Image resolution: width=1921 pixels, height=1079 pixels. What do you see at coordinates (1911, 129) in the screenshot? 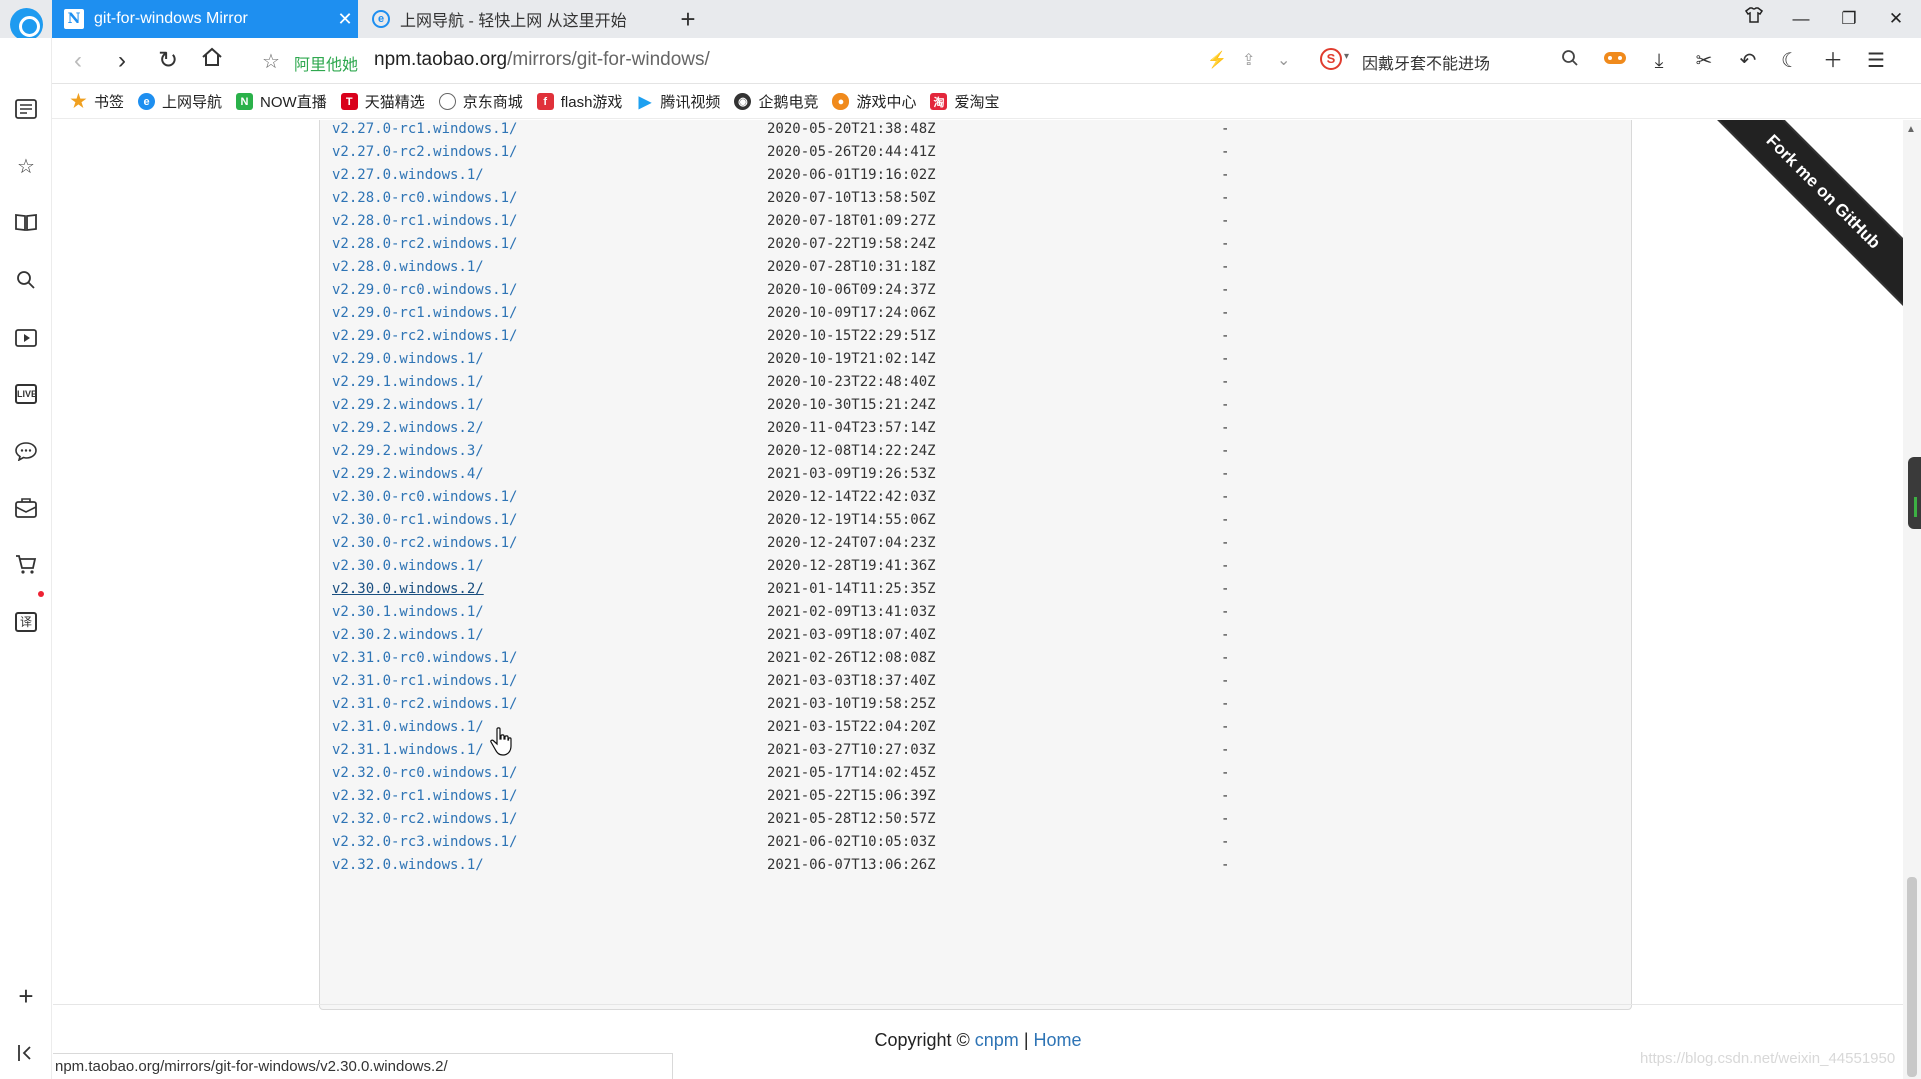
I see `scroll-up-icon: ▲` at bounding box center [1911, 129].